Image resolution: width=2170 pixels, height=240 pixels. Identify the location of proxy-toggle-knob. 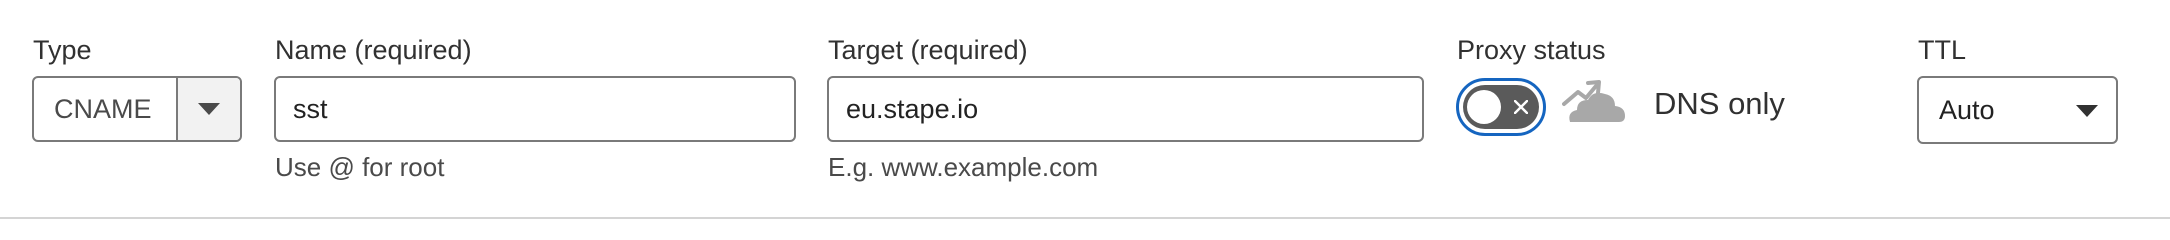
(1484, 107).